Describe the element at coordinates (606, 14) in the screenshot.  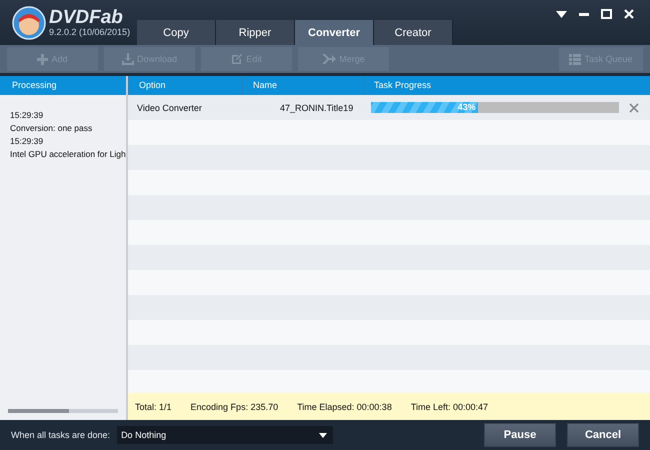
I see `maximize-icon` at that location.